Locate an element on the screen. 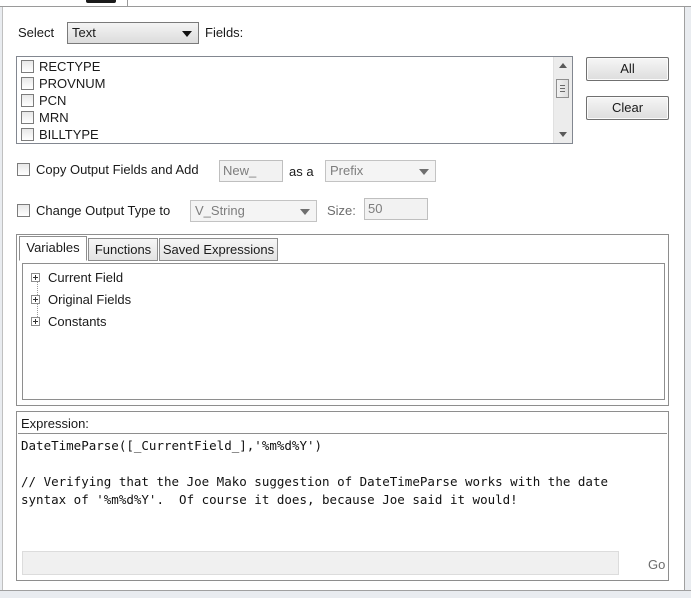 The height and width of the screenshot is (598, 691). window-bottom-border is located at coordinates (345, 594).